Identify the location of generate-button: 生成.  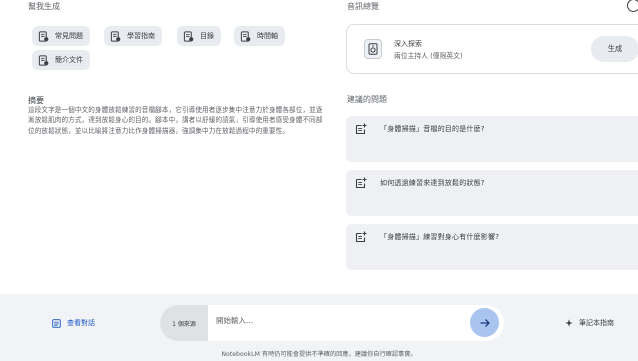
(614, 49).